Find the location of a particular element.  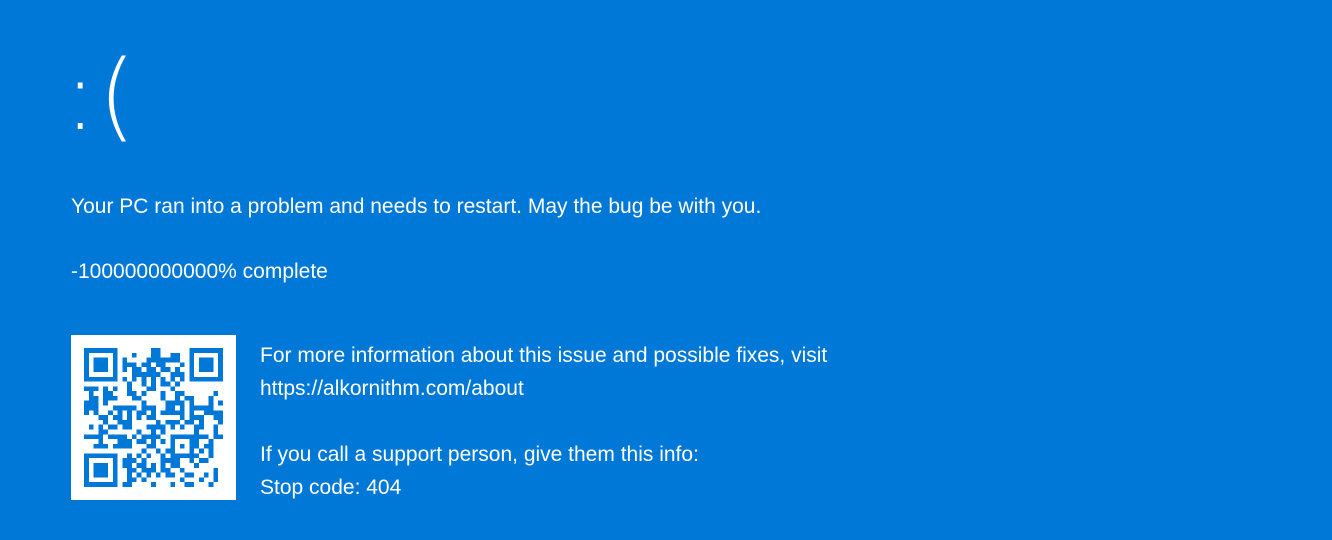

stop-code-text: Stop code: 404 is located at coordinates (331, 487).